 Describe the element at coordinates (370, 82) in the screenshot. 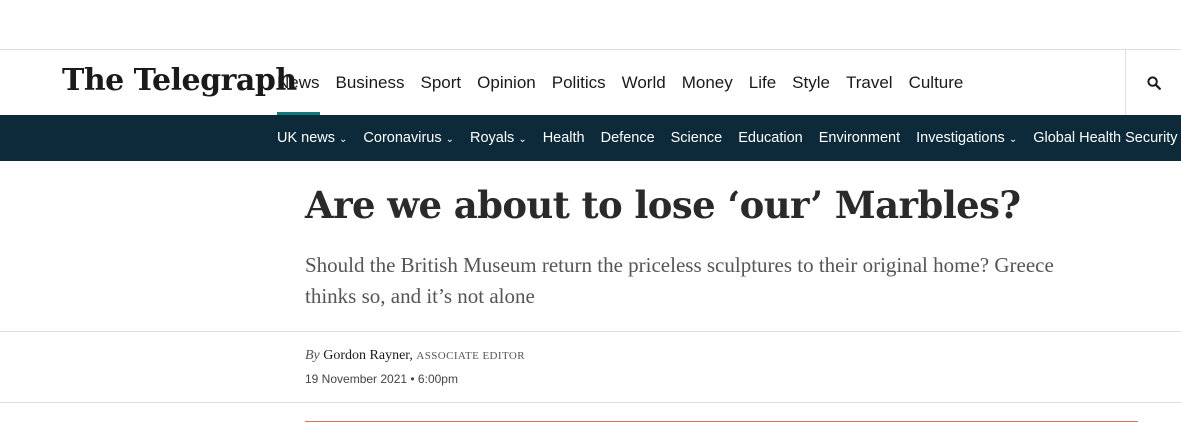

I see `nav-item-business: Business` at that location.